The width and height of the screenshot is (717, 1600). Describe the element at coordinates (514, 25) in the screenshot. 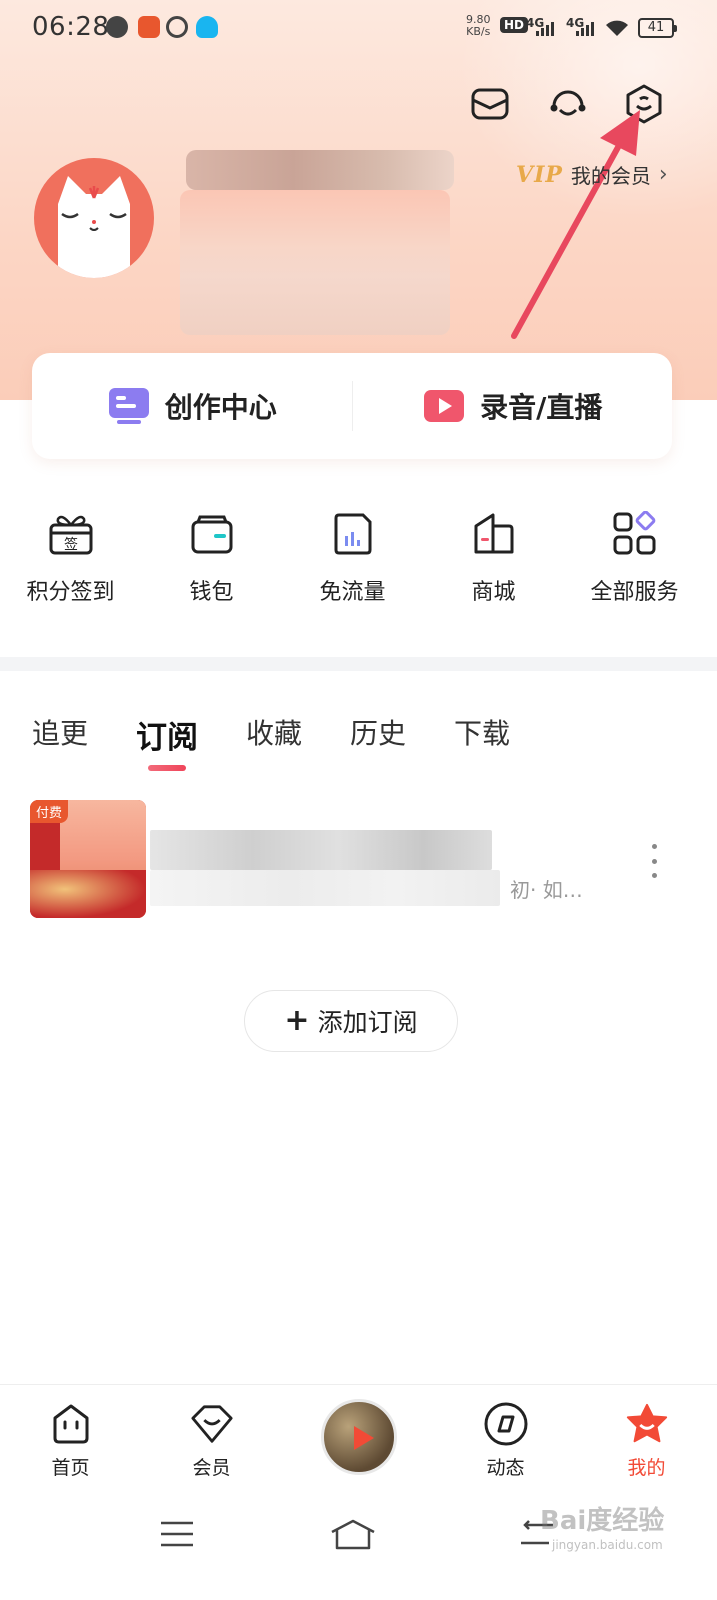

I see `hd-voice-badge: HD` at that location.